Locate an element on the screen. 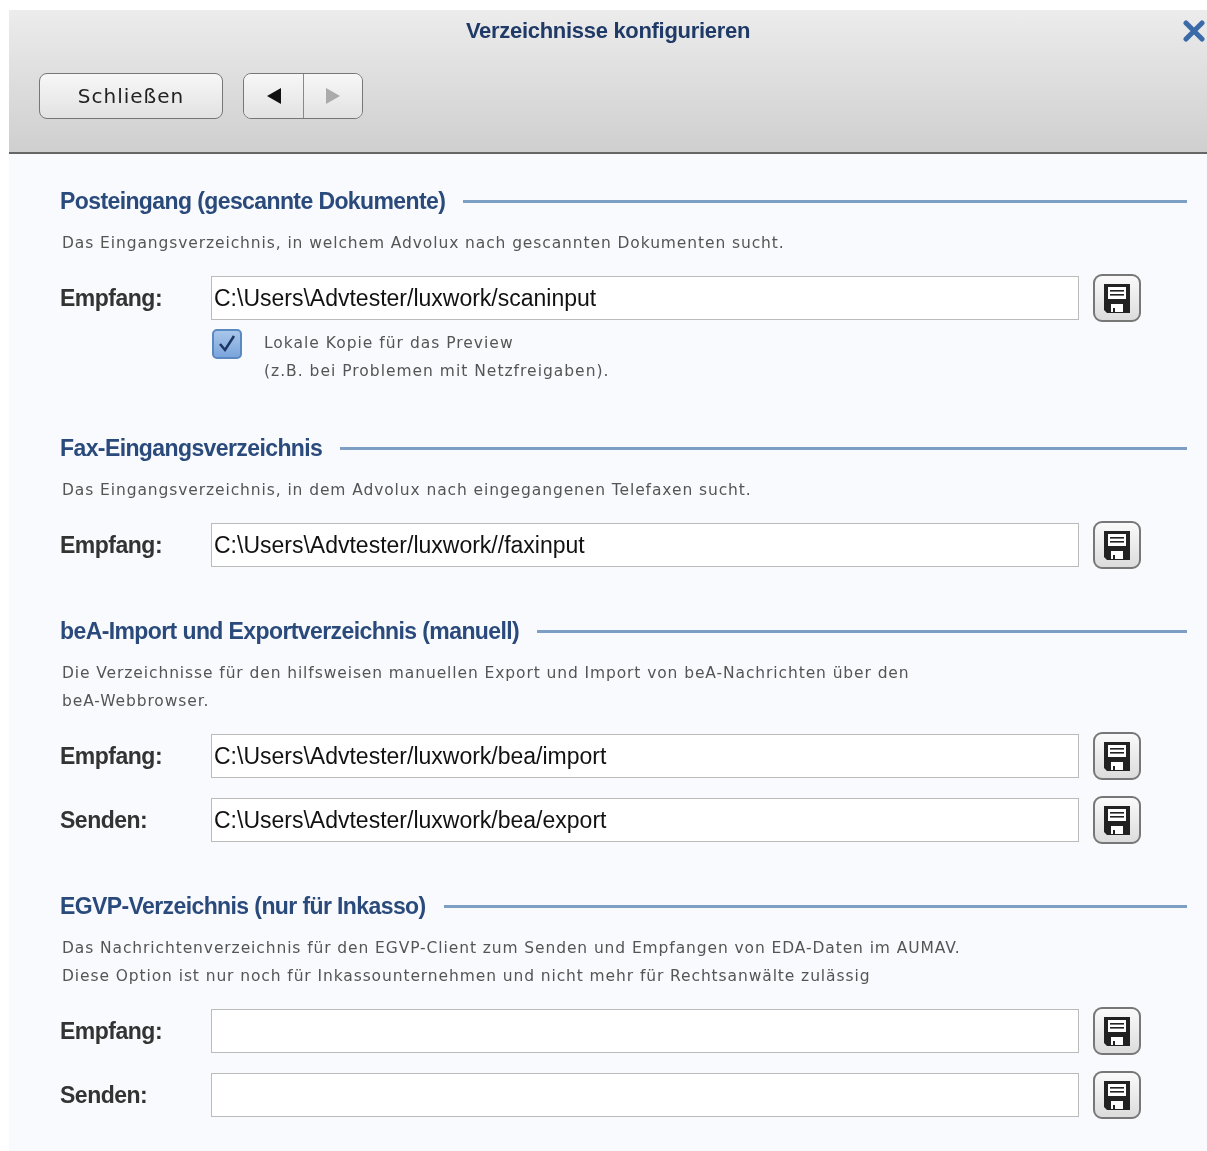 This screenshot has width=1207, height=1151. path-field: C:\Users\Advtester/luxwork/bea/import is located at coordinates (645, 756).